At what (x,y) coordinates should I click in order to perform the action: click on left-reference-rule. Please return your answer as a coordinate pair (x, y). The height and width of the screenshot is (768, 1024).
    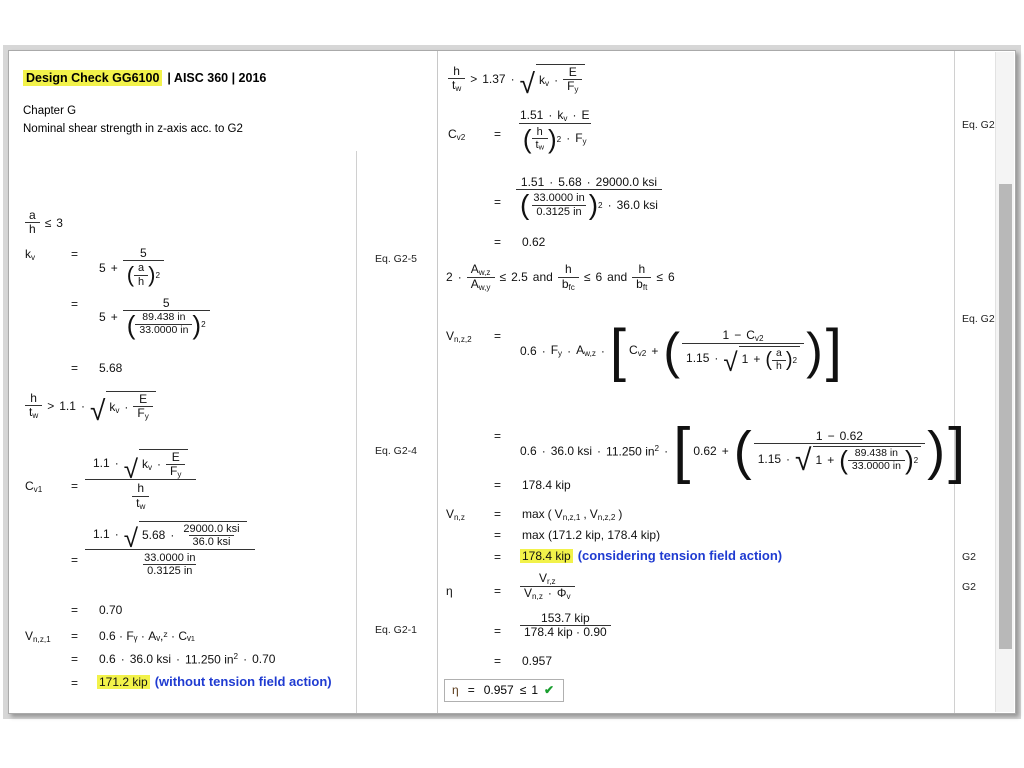
    Looking at the image, I should click on (356, 432).